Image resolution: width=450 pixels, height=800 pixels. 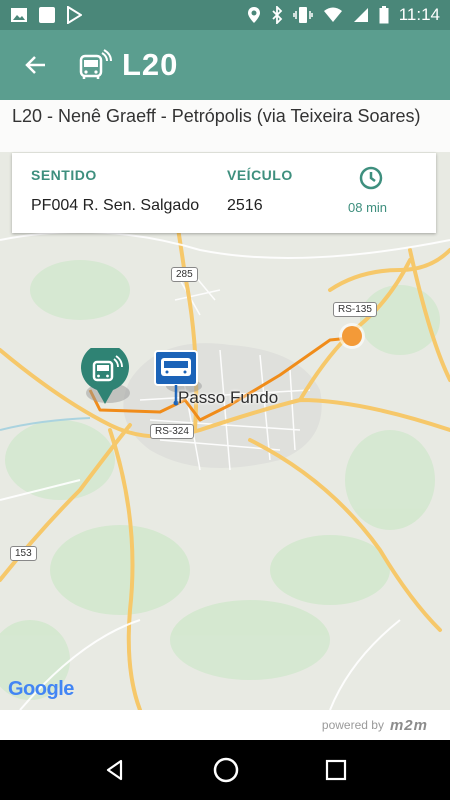 I want to click on vehicle-value: 2516, so click(x=245, y=205).